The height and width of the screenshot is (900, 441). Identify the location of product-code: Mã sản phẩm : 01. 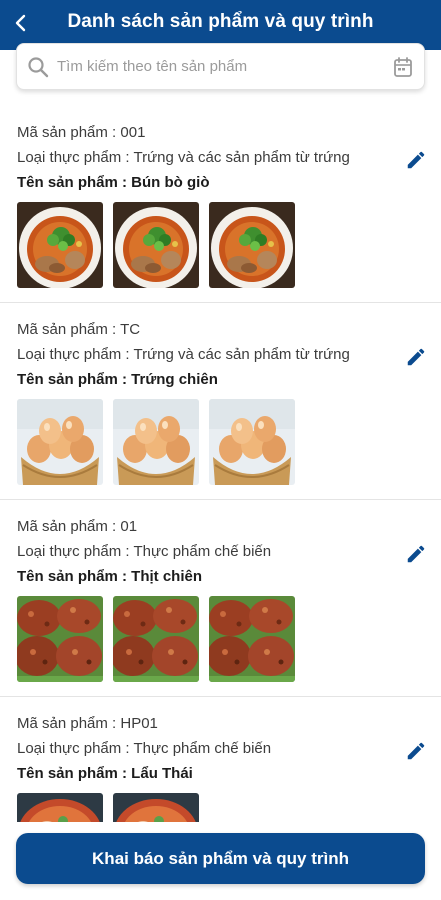
(77, 526).